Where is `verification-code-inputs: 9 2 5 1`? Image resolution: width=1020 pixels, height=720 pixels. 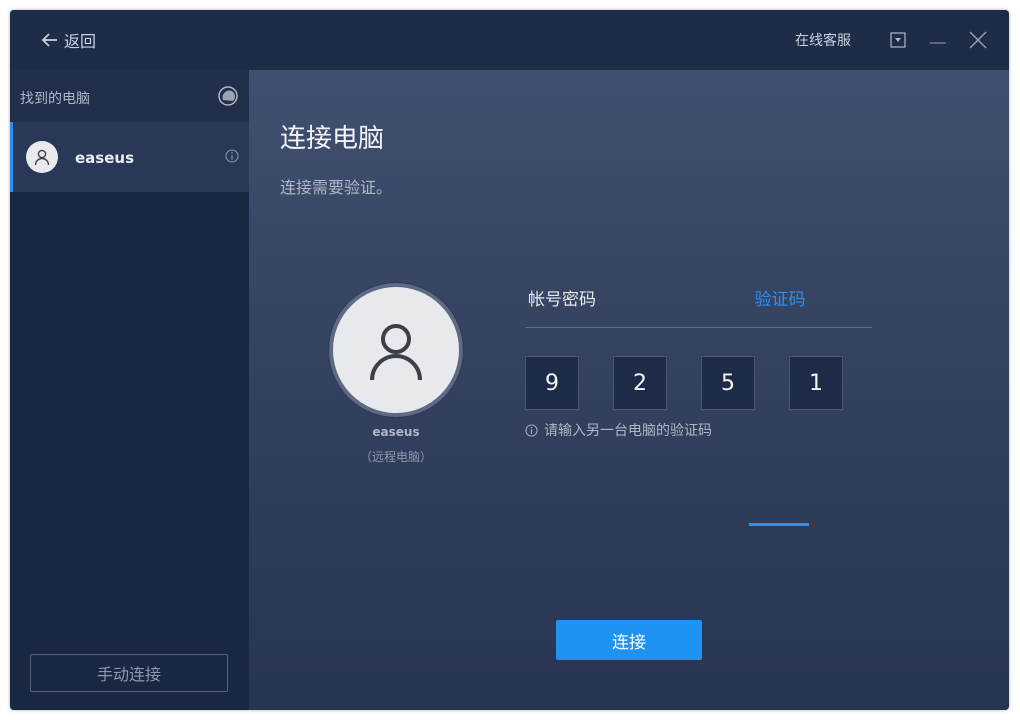
verification-code-inputs: 9 2 5 1 is located at coordinates (690, 384).